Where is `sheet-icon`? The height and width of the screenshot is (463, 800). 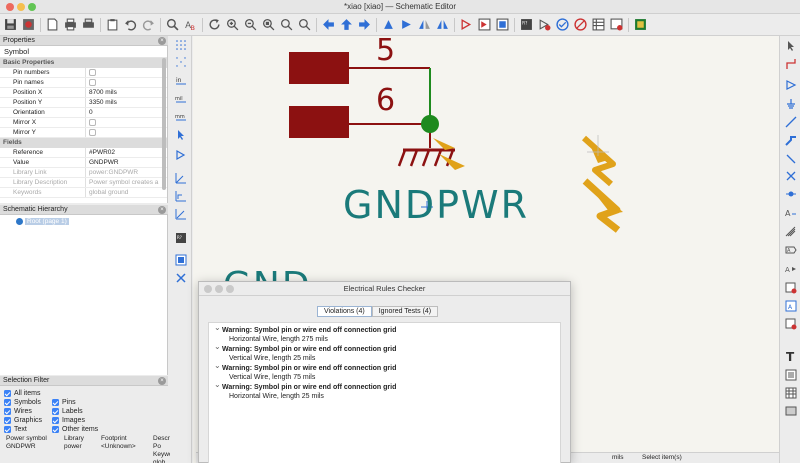 sheet-icon is located at coordinates (181, 260).